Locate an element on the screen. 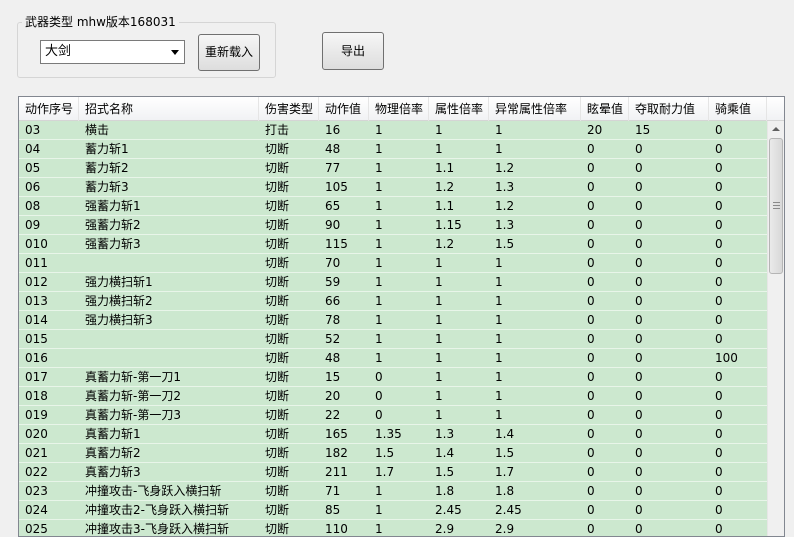 This screenshot has height=537, width=794. table-row: 020 真蓄力斩1 切断 165 1.35 1.3 1.4 0 0 0 is located at coordinates (393, 434).